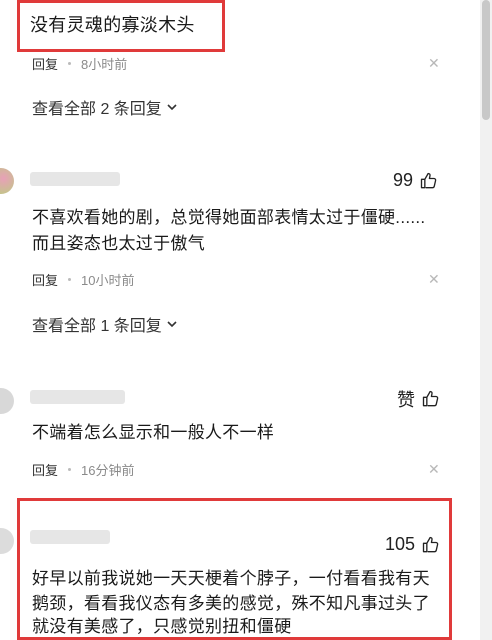  I want to click on like-button: 赞, so click(419, 399).